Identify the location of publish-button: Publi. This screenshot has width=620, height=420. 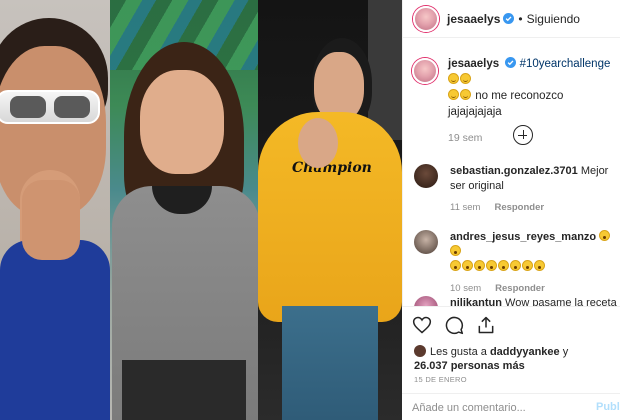
(608, 407).